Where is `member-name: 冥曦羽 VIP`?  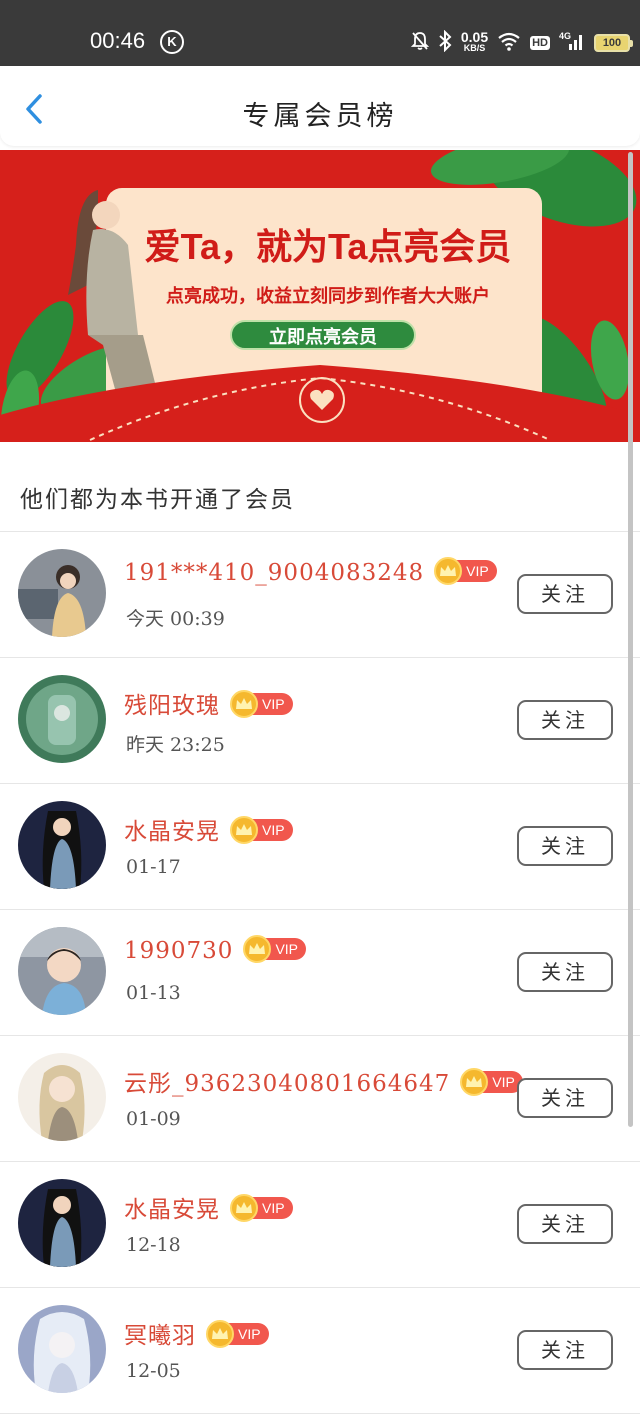 member-name: 冥曦羽 VIP is located at coordinates (196, 1333).